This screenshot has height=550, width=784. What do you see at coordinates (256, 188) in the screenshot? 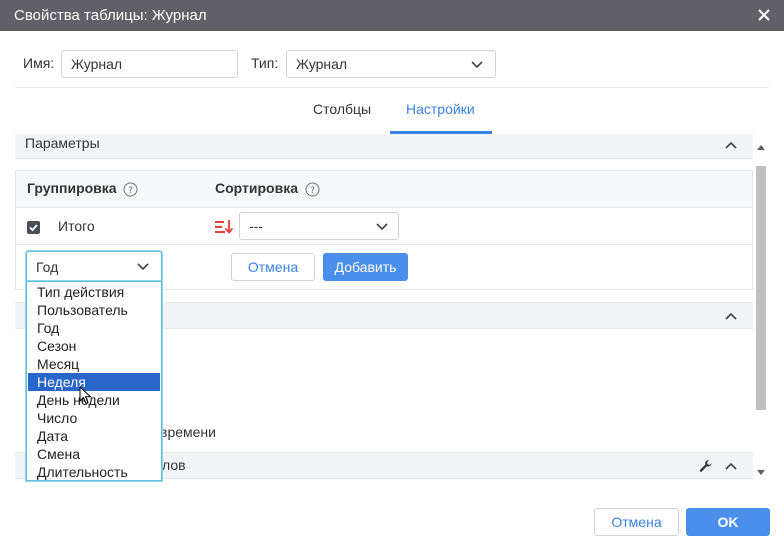
I see `sorting-header: Сортировка` at bounding box center [256, 188].